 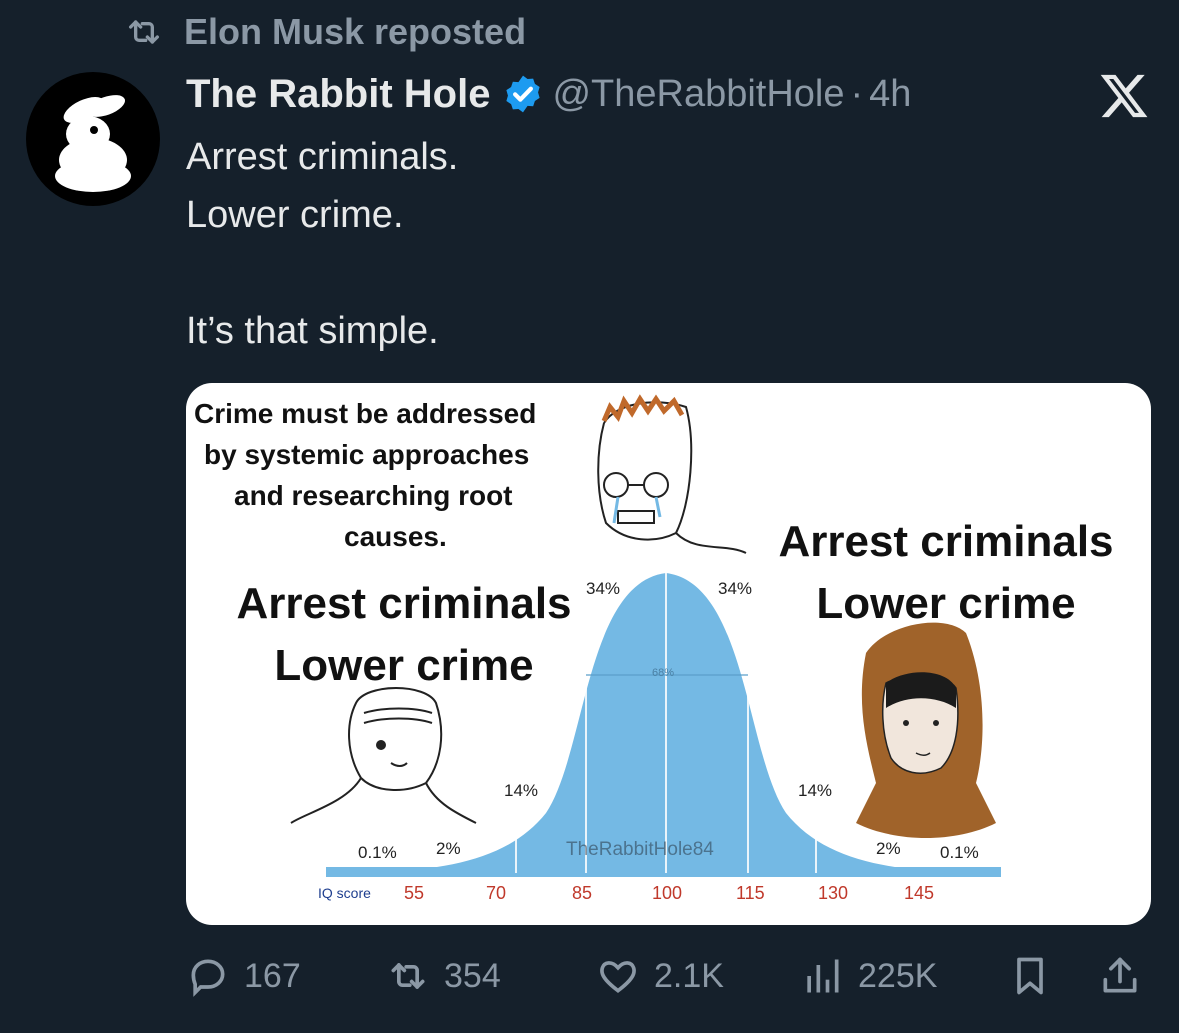 I want to click on repost-label: Elon Musk reposted, so click(x=355, y=31).